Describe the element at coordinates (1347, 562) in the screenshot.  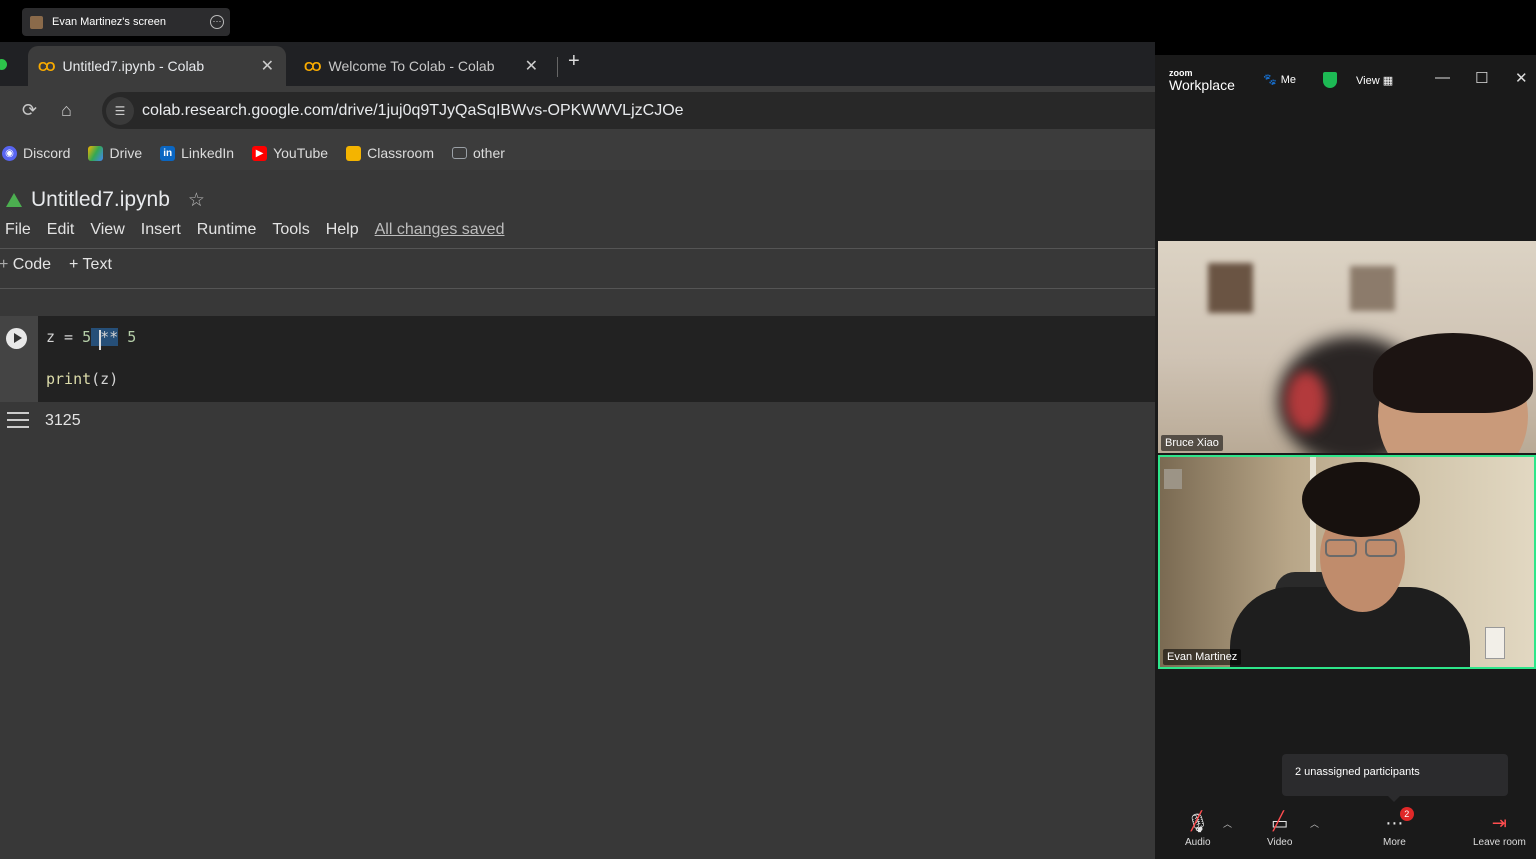
I see `video-tile-evan: Evan Martinez` at that location.